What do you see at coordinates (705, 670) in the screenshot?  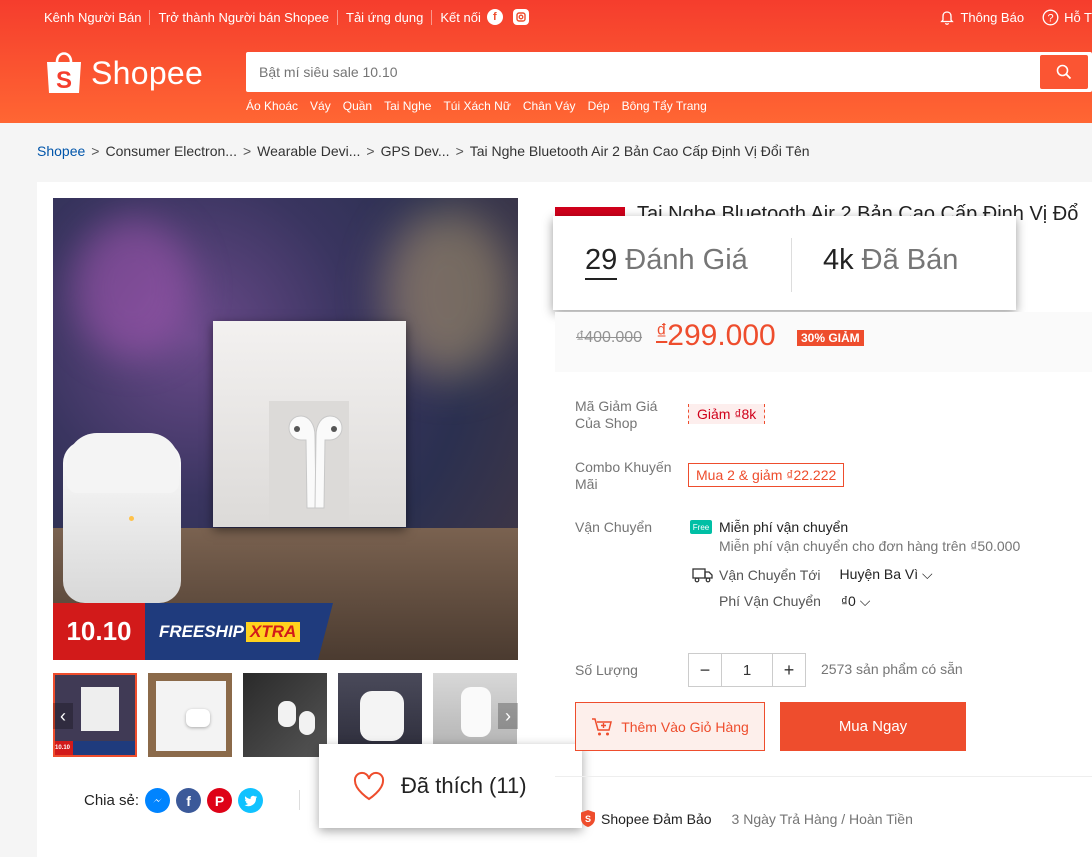 I see `decrease-button: −` at bounding box center [705, 670].